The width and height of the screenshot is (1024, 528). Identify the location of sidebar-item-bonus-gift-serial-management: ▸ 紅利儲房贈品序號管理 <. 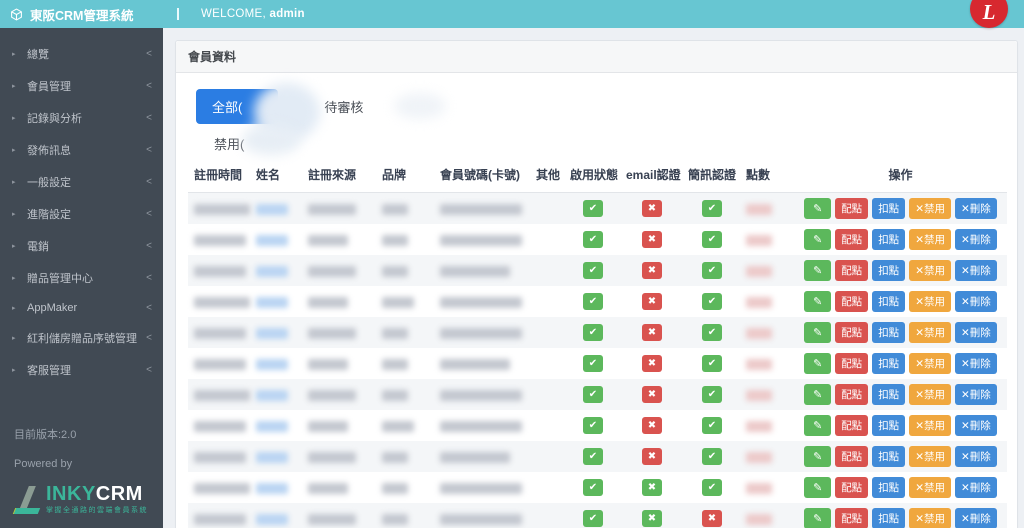
(81, 338).